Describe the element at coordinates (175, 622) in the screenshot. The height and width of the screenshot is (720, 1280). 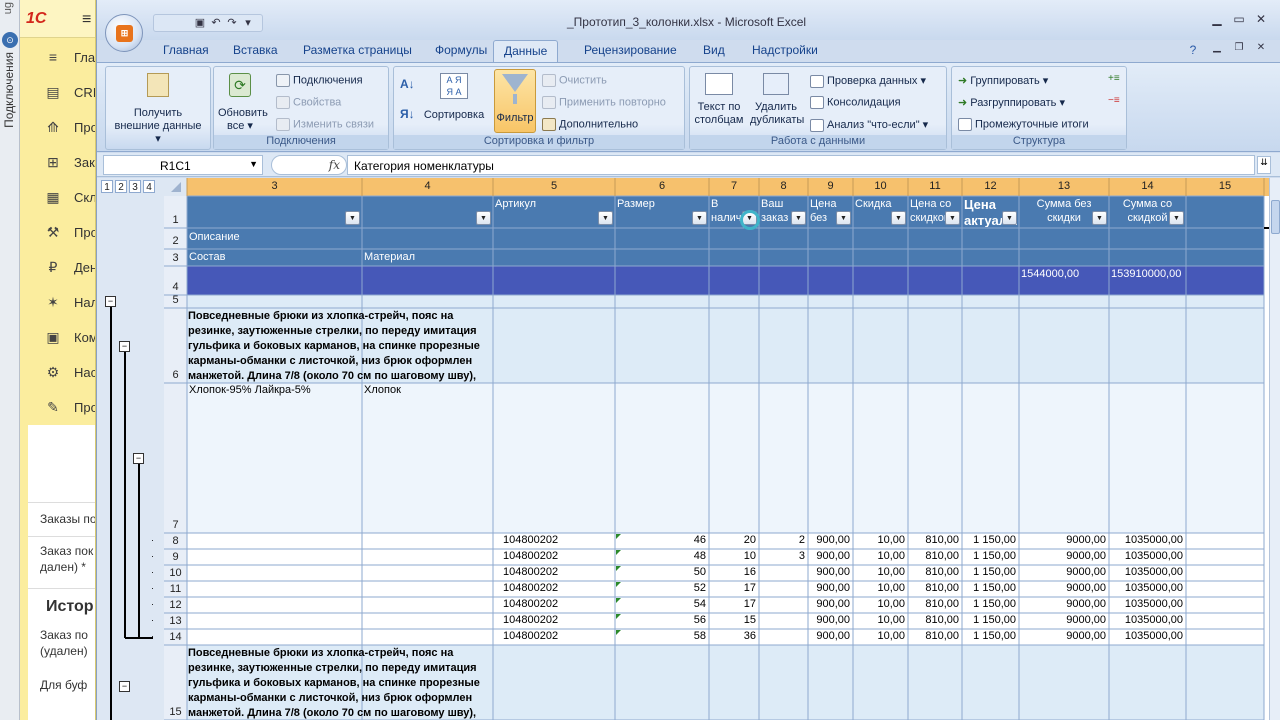
I see `row-header: 13` at that location.